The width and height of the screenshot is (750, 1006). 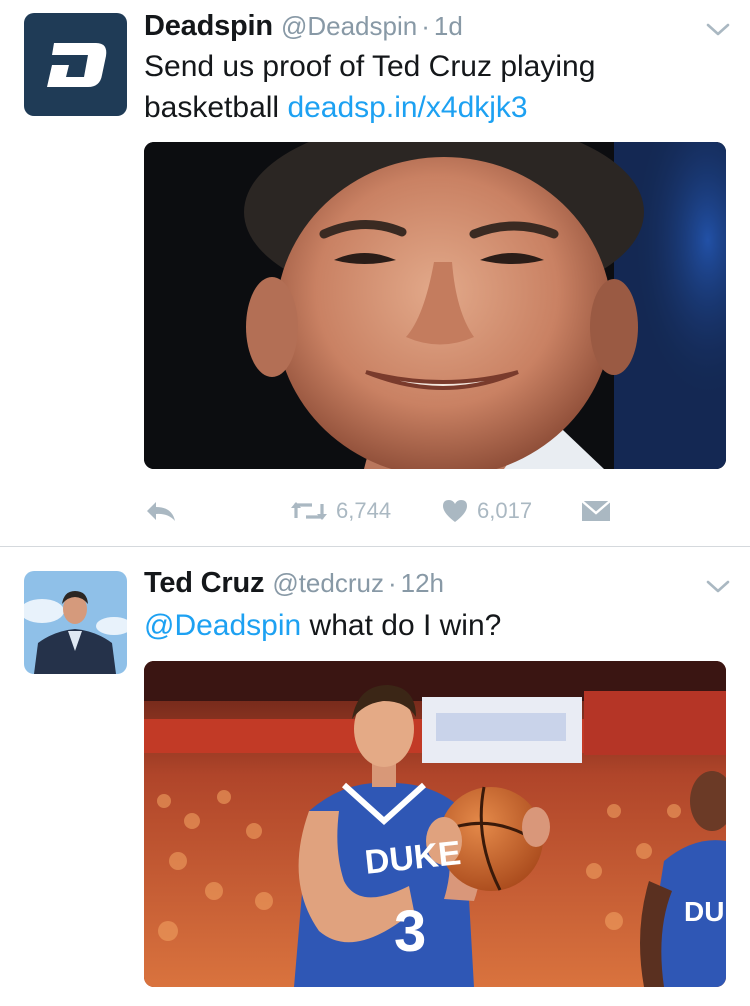 I want to click on tedcruz-avatar, so click(x=75, y=622).